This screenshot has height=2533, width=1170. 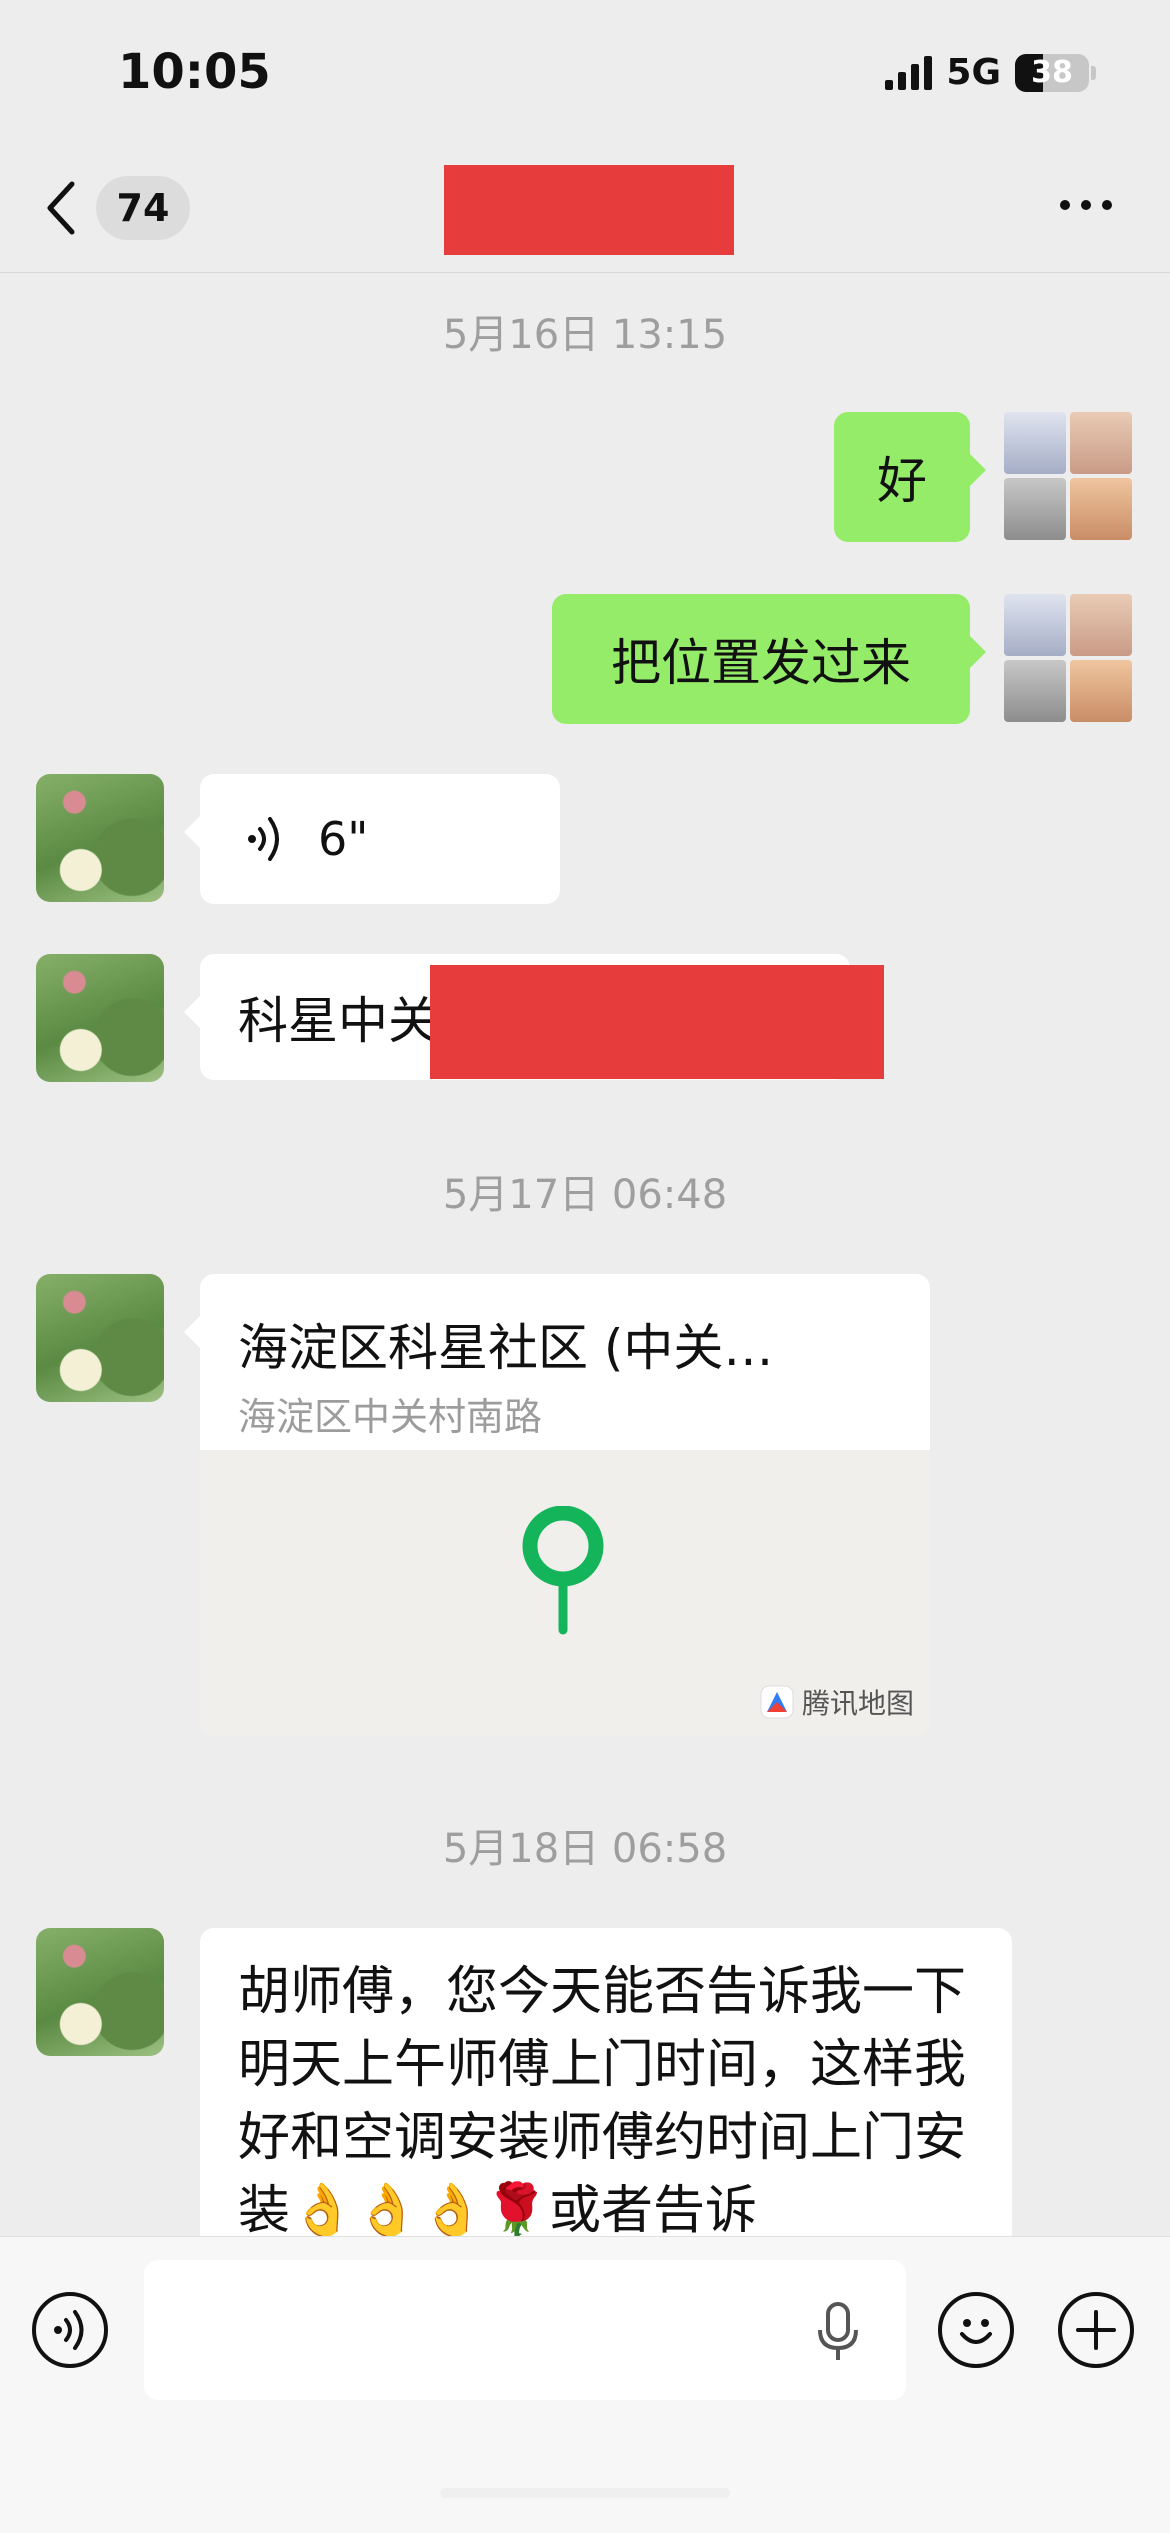 I want to click on location-card: 海淀区科星社区 (中关… 海淀区中关村南路 腾讯地图, so click(x=565, y=1505).